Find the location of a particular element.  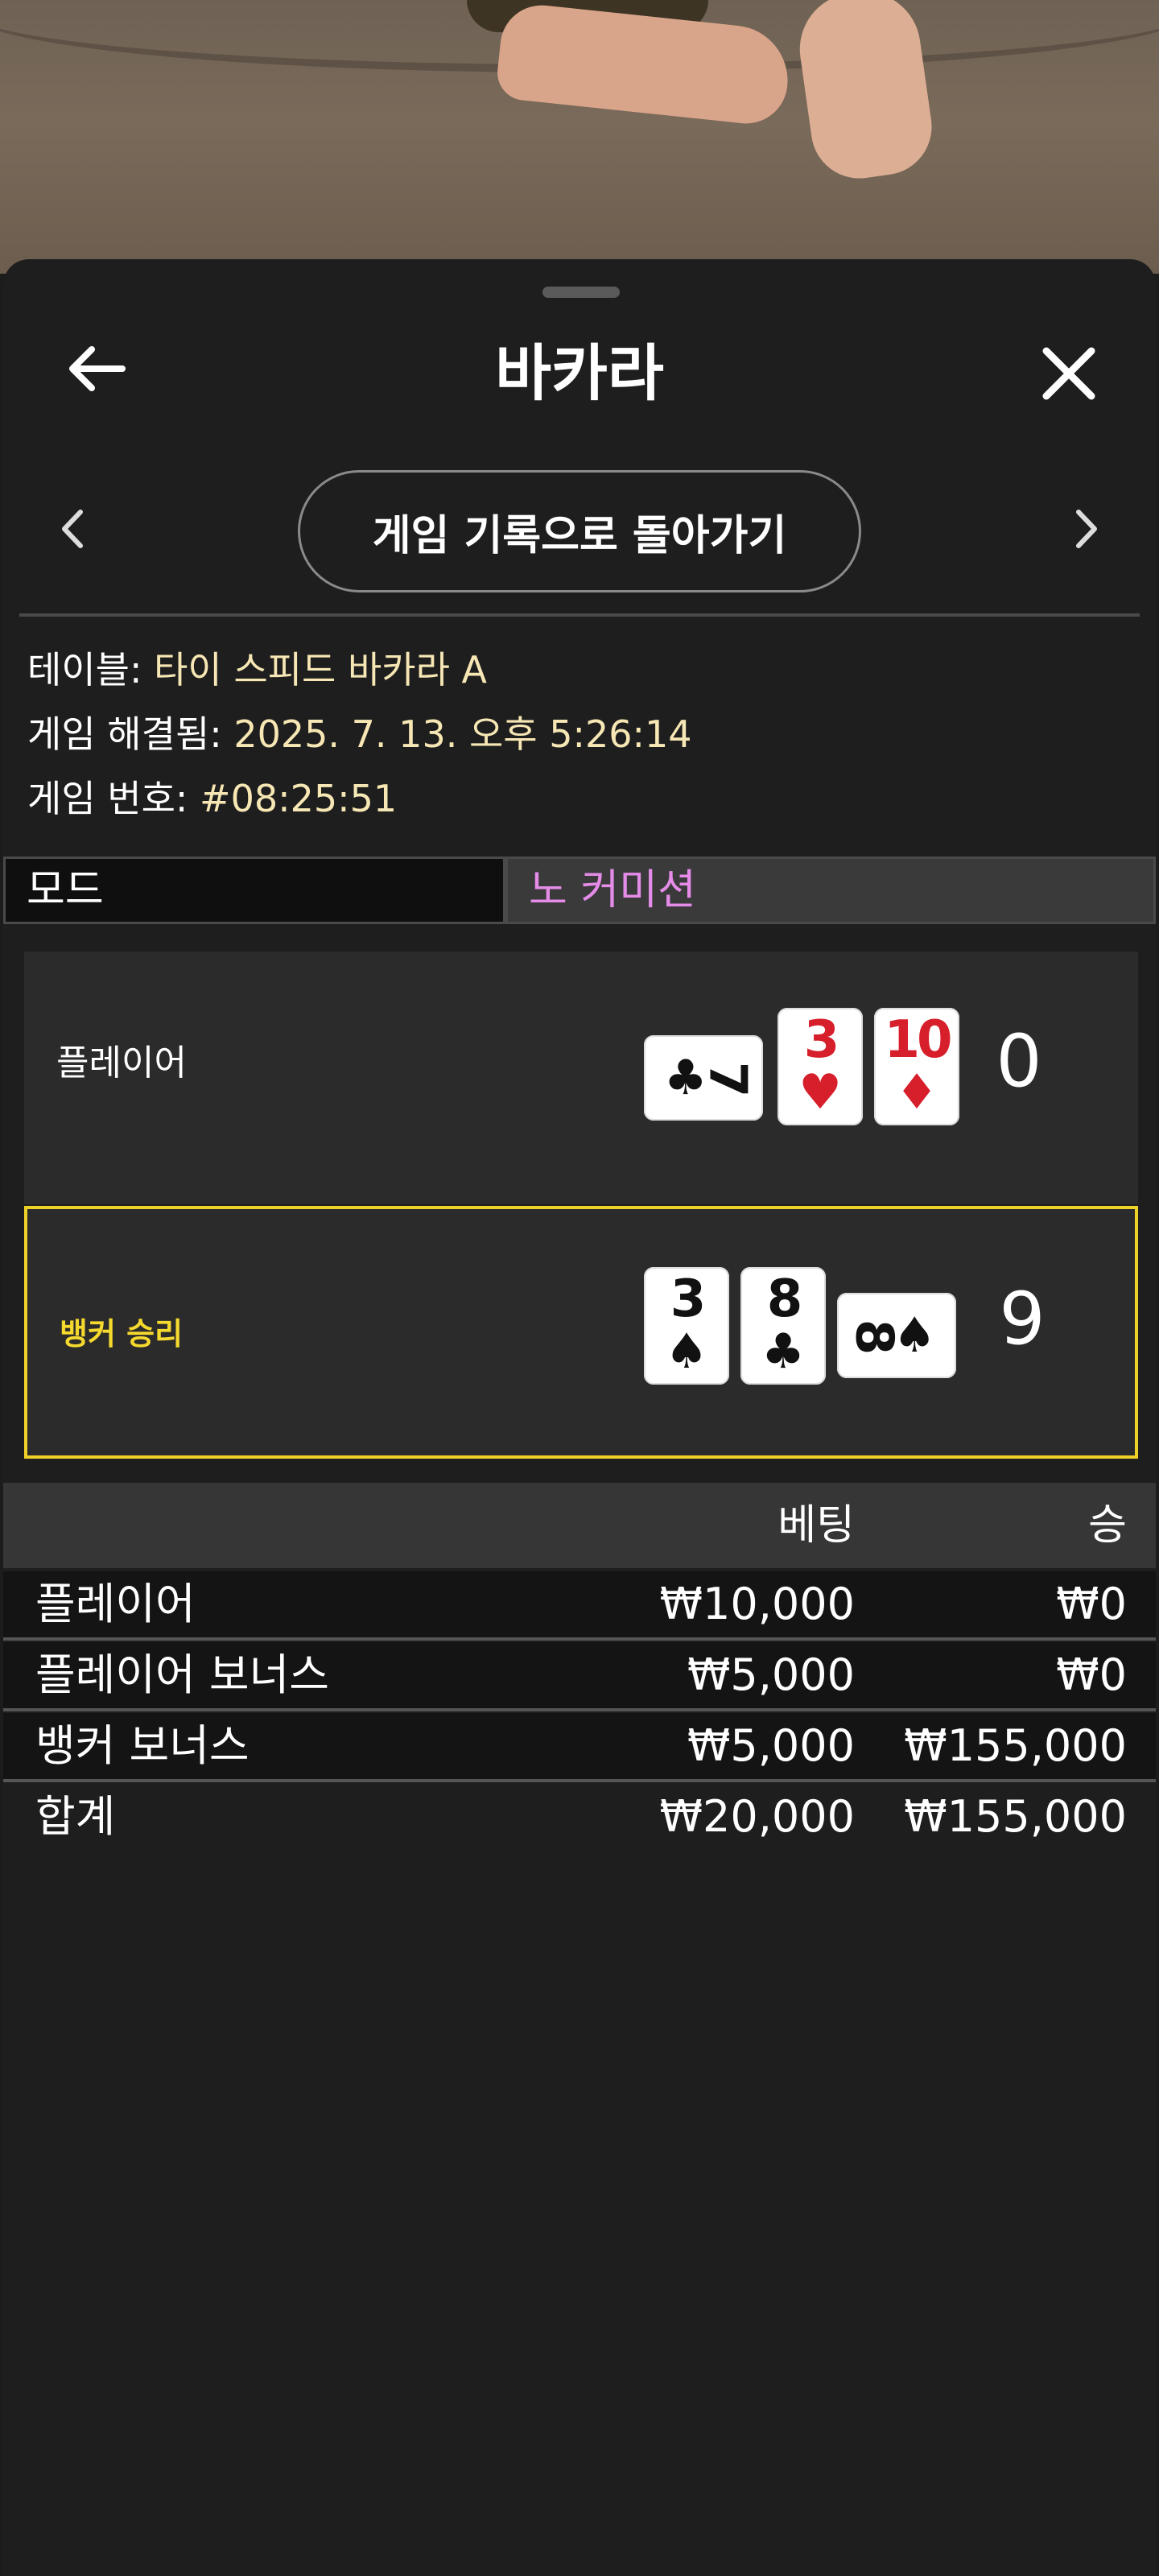

back-to-history-button: 게임 기록으로 돌아가기 is located at coordinates (579, 531).